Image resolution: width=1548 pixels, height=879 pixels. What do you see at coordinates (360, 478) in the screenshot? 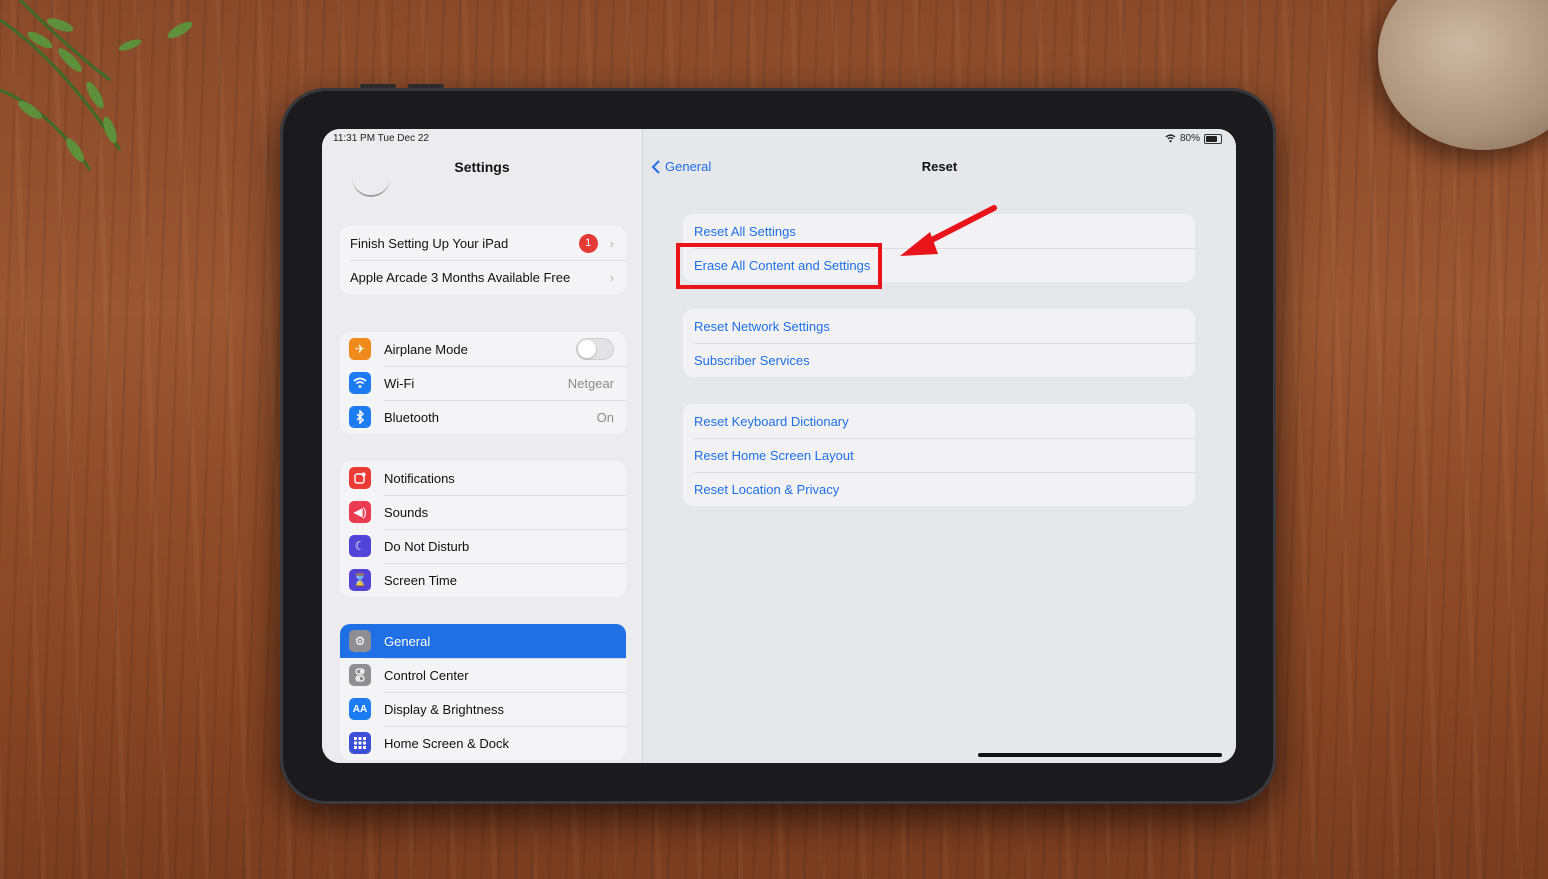
I see `notifications-icon` at bounding box center [360, 478].